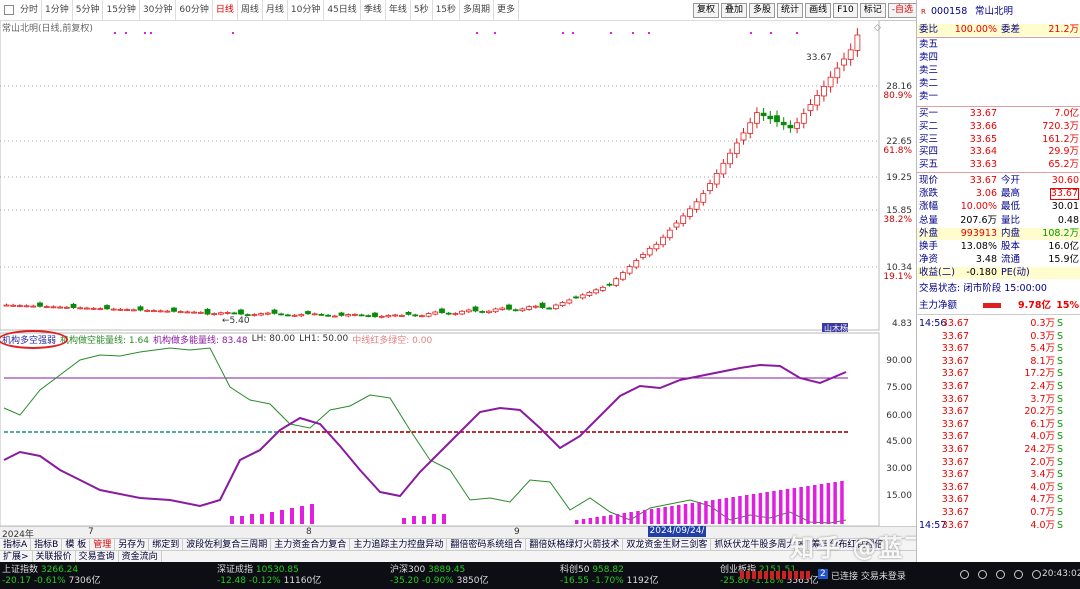 Image resolution: width=1080 pixels, height=589 pixels. I want to click on sell-level-3: 卖二, so click(998, 84).